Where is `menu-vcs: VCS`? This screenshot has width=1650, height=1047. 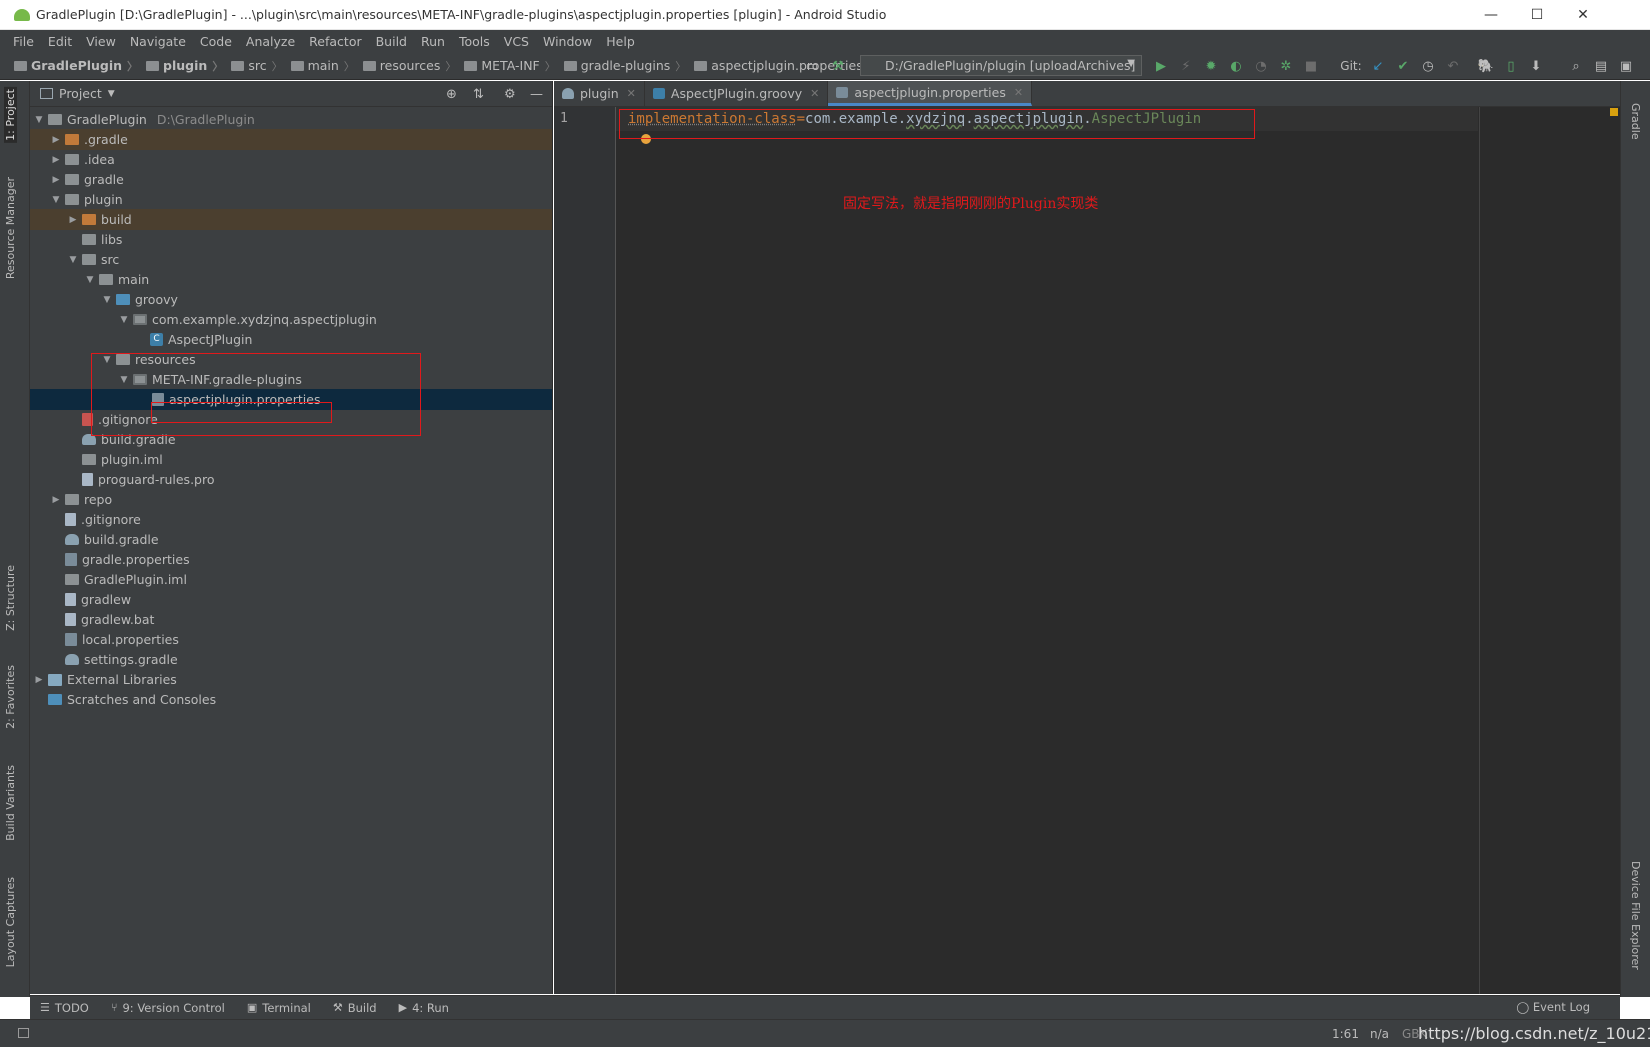
menu-vcs: VCS is located at coordinates (516, 41).